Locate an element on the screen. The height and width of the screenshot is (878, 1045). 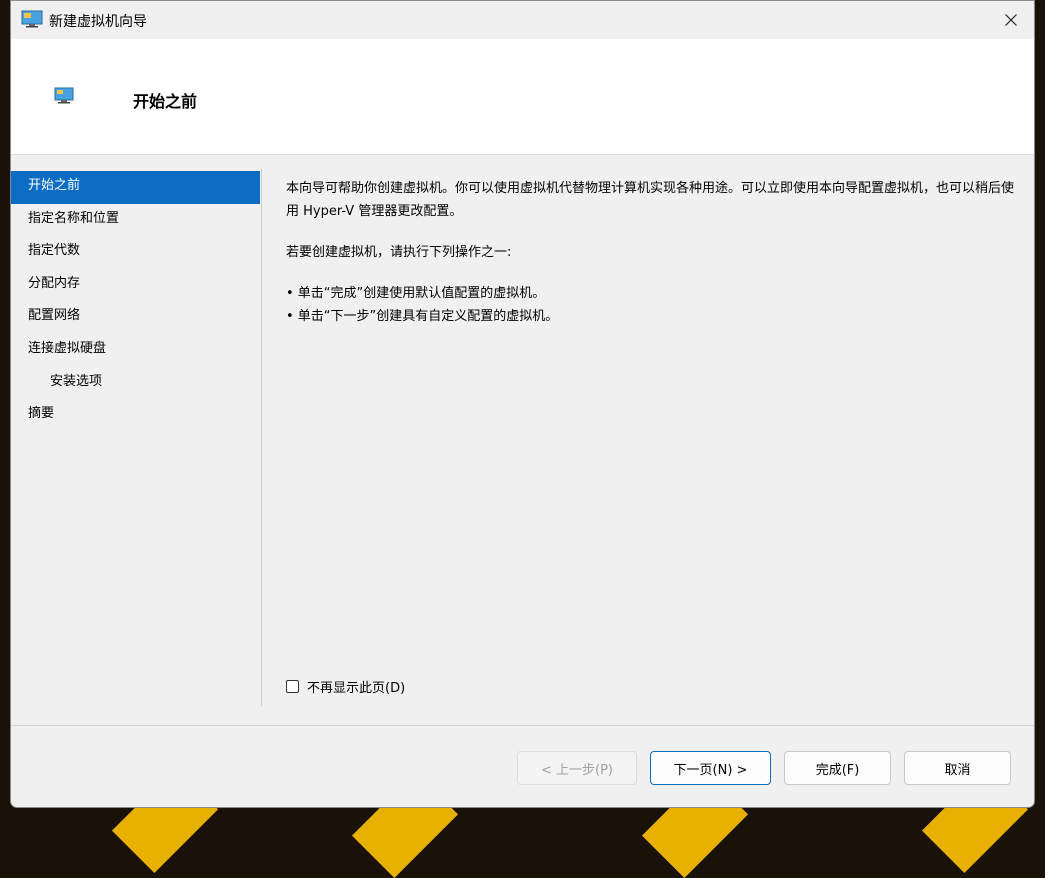
nav-item-networking: 配置网络 is located at coordinates (135, 317).